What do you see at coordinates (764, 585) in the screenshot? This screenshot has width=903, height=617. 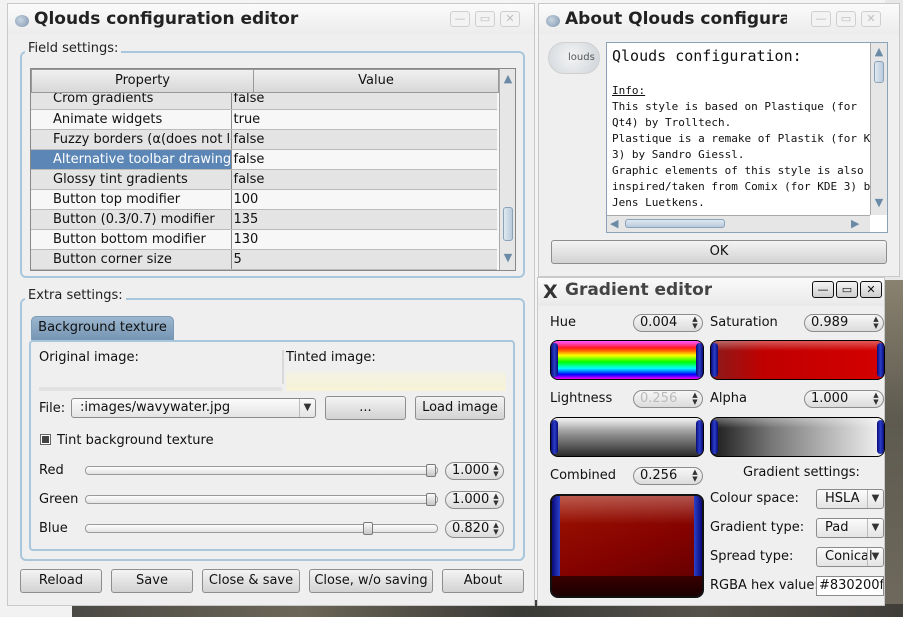 I see `rgba-hex-label: RGBA hex value:` at bounding box center [764, 585].